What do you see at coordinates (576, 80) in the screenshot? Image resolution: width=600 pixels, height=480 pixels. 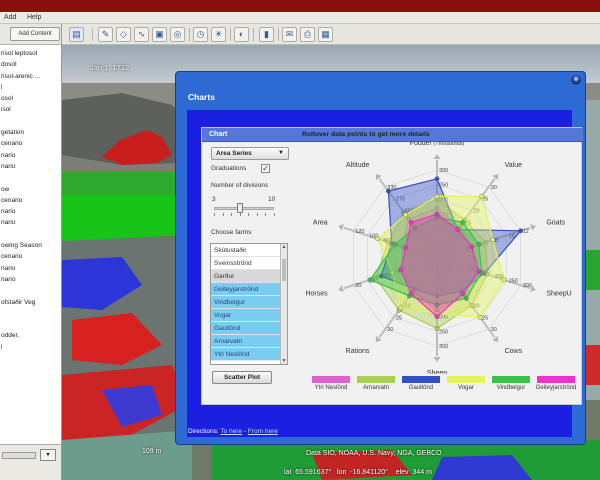 I see `close-icon: ⊗` at bounding box center [576, 80].